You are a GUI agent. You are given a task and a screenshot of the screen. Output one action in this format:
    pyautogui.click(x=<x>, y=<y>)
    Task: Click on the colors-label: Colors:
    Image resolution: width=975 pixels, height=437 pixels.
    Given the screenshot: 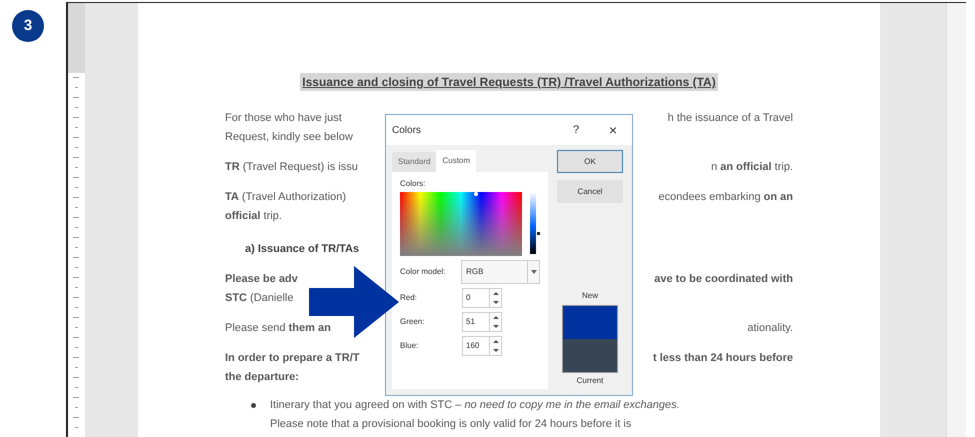 What is the action you would take?
    pyautogui.click(x=413, y=184)
    